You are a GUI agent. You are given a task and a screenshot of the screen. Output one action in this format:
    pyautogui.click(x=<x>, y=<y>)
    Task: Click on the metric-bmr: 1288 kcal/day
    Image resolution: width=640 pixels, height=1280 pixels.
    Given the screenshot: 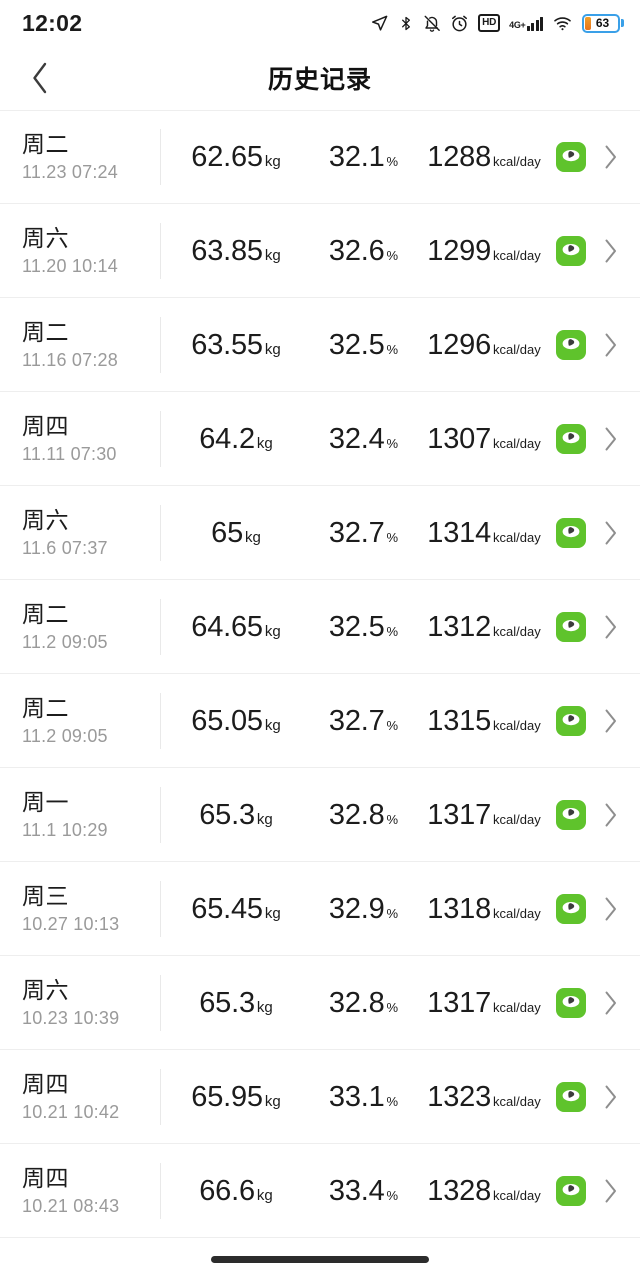 What is the action you would take?
    pyautogui.click(x=486, y=157)
    